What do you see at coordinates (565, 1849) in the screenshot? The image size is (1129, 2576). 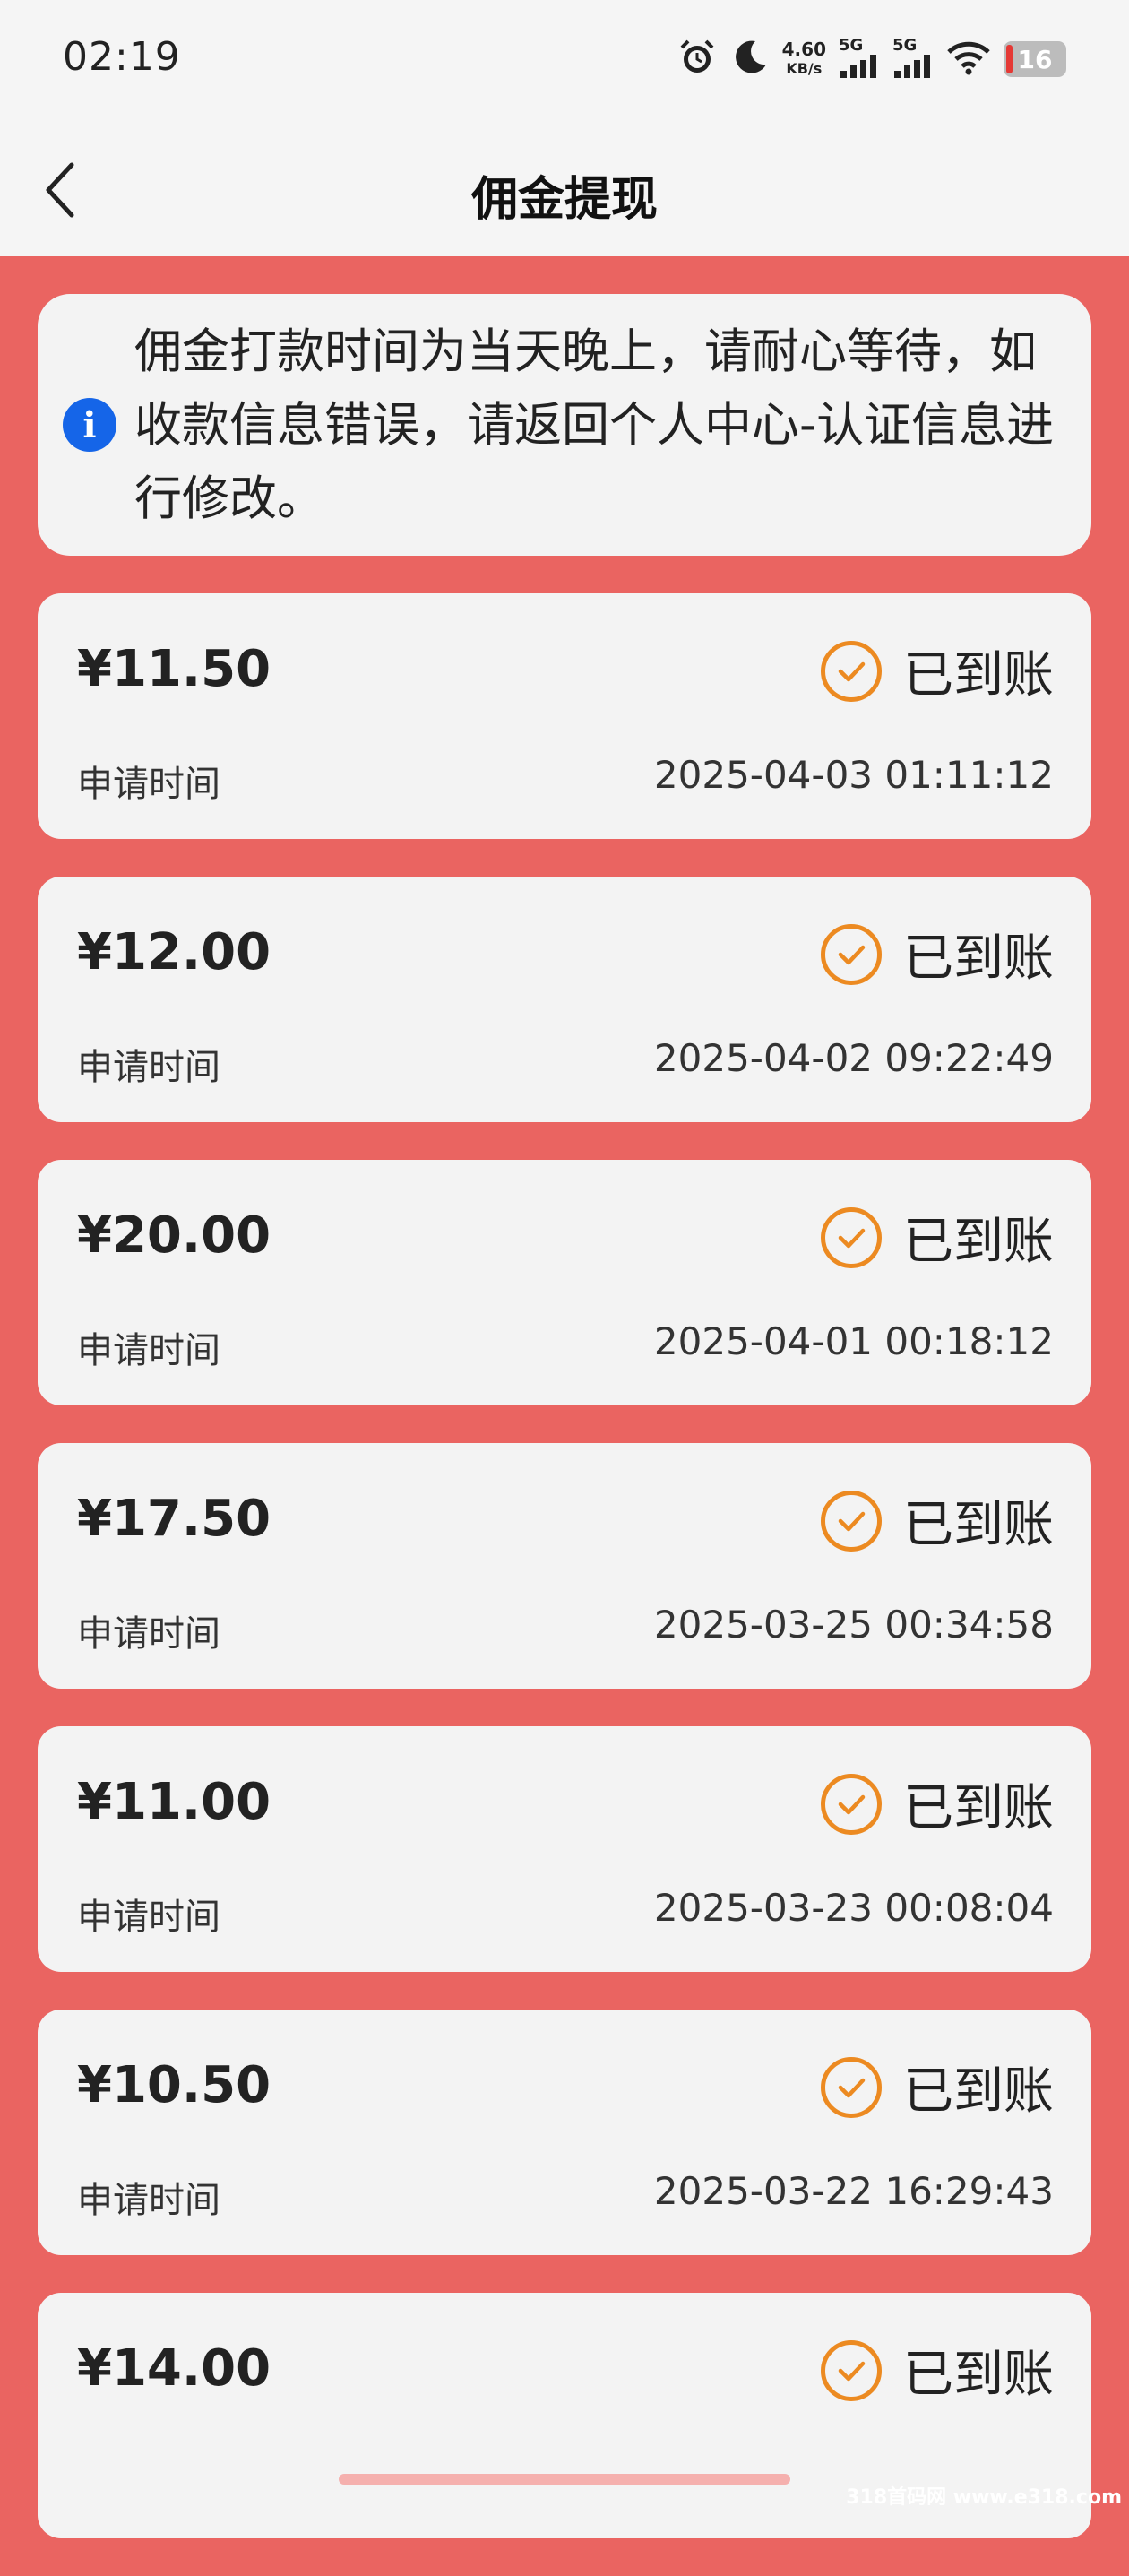 I see `withdrawal-record: ¥11.00 已到账 申请时间 2025-03-23 00:08:04` at bounding box center [565, 1849].